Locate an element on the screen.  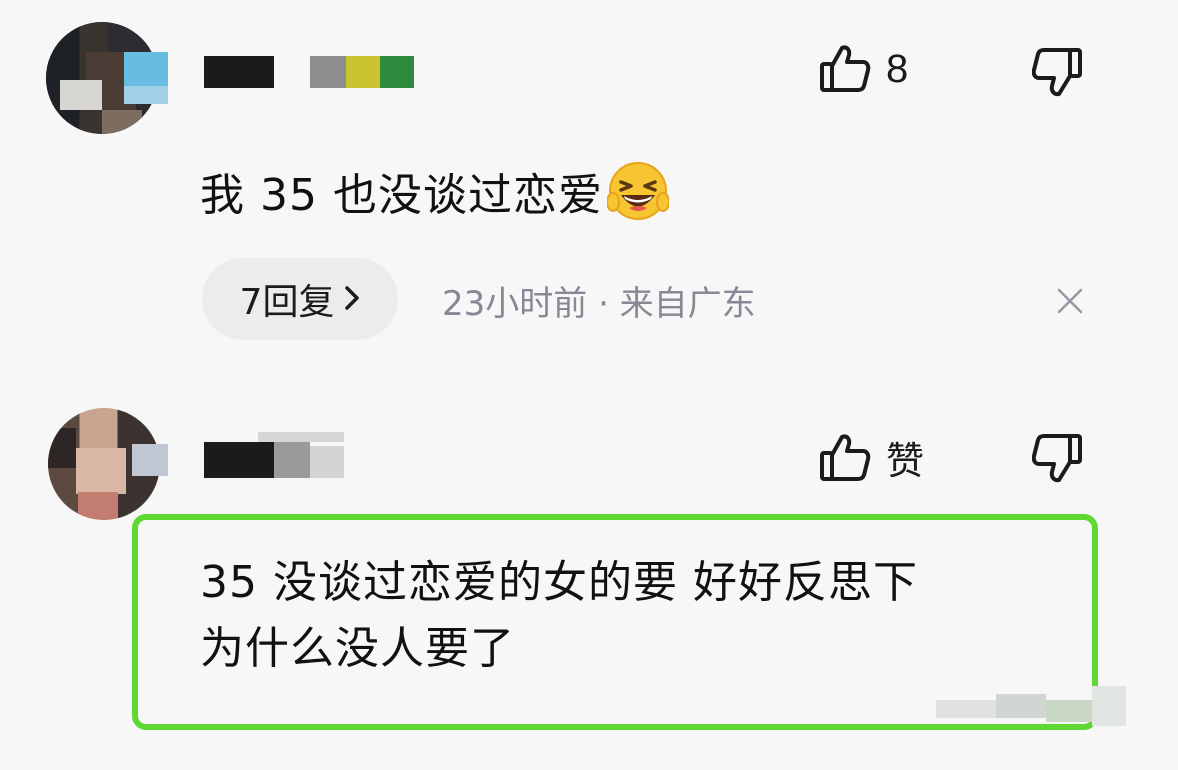
close-icon is located at coordinates (1070, 301).